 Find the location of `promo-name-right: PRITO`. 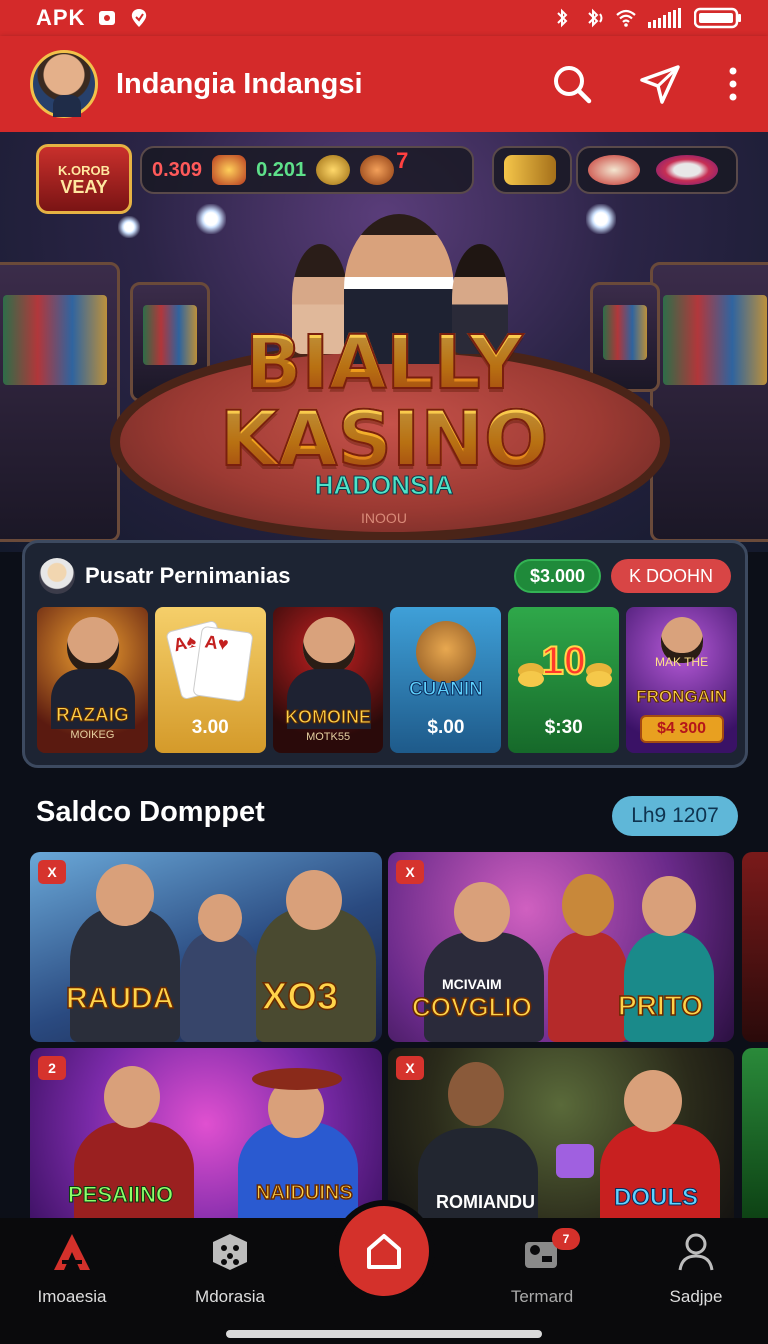

promo-name-right: PRITO is located at coordinates (660, 1005).